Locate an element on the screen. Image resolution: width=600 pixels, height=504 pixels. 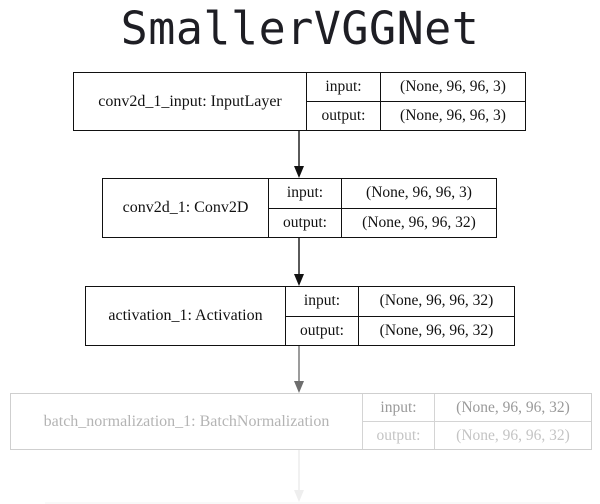
node-label: activation_1: Activation is located at coordinates (186, 316).